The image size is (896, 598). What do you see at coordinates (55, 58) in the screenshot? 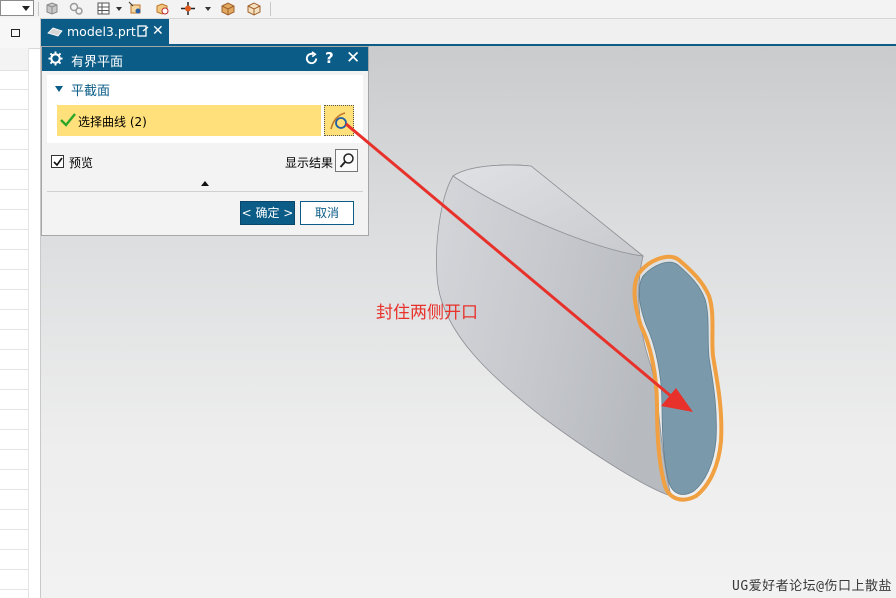
I see `gear-icon` at bounding box center [55, 58].